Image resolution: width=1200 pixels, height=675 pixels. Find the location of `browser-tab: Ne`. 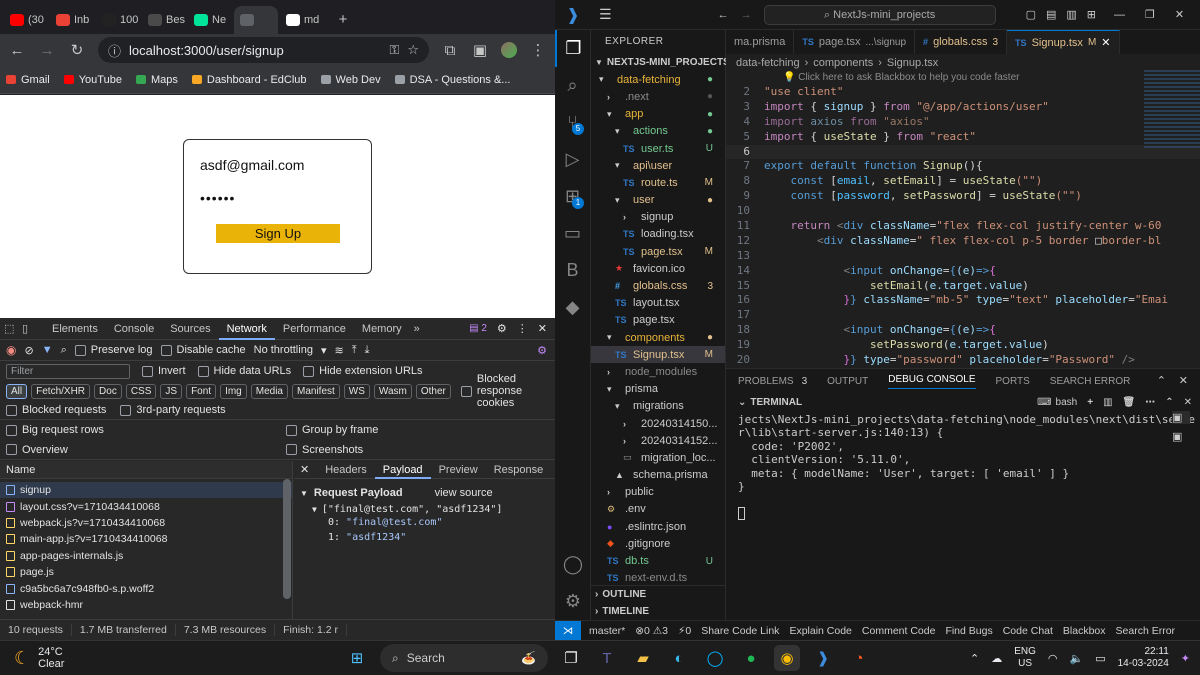

browser-tab: Ne is located at coordinates (210, 20).